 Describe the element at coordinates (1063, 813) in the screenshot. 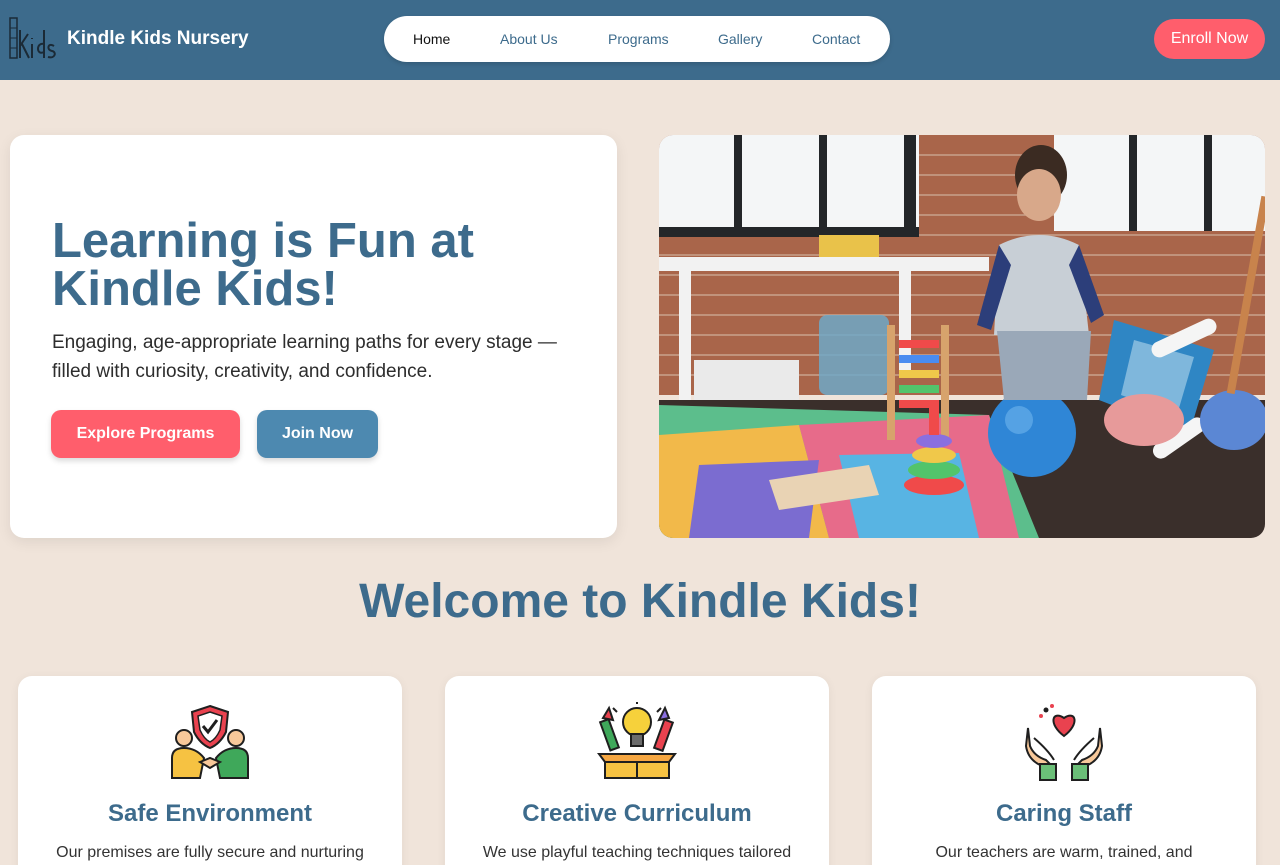

I see `feature-title: Caring Staff` at that location.